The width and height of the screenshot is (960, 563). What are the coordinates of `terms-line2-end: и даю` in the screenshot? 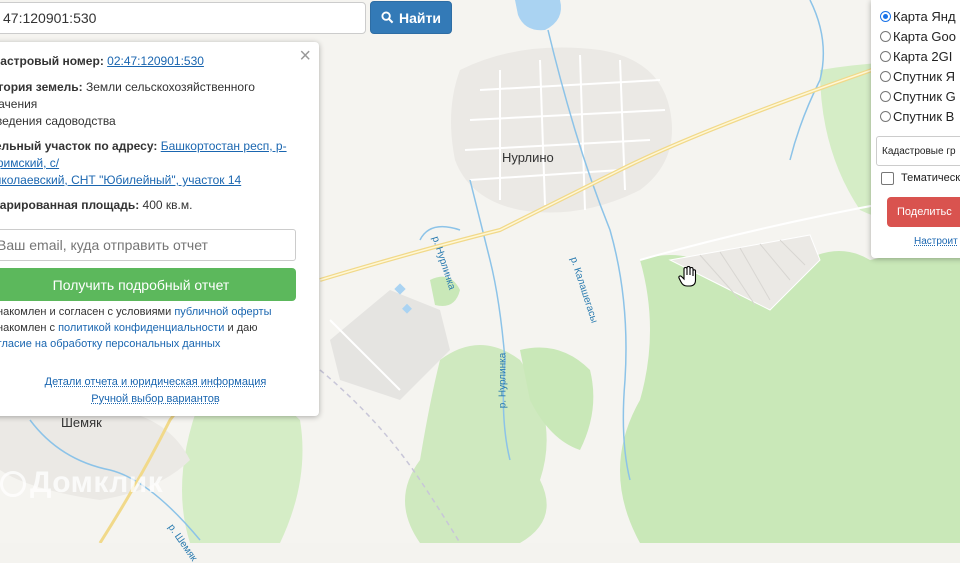 It's located at (241, 328).